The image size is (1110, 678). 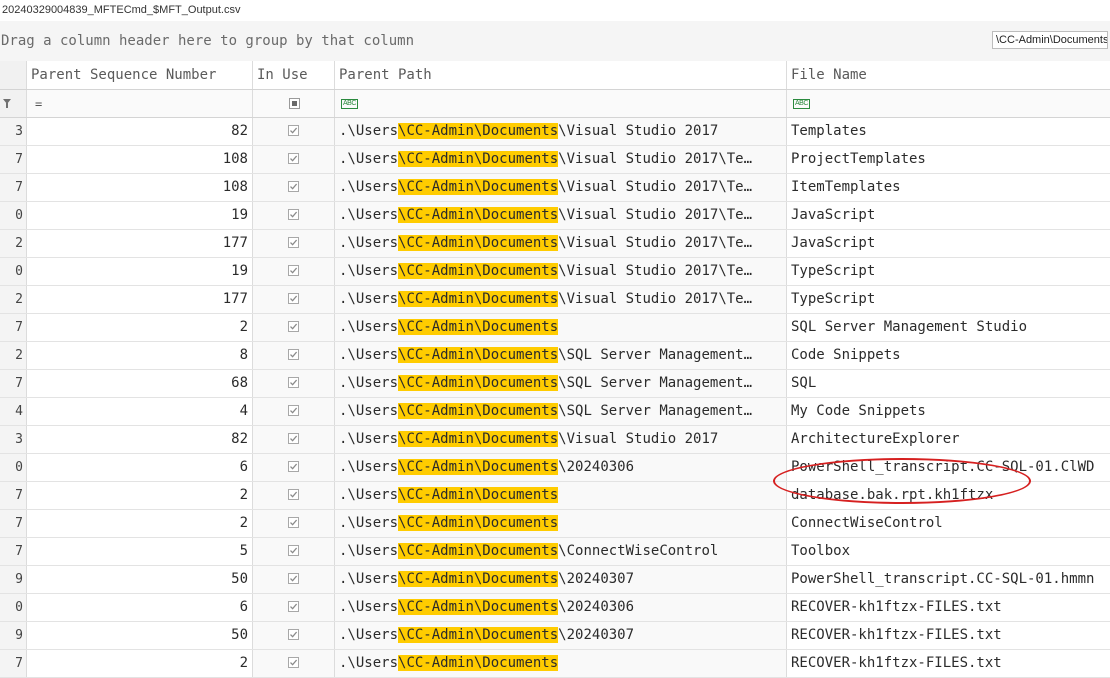 What do you see at coordinates (140, 271) in the screenshot?
I see `cell-parent-sequence-number: 19` at bounding box center [140, 271].